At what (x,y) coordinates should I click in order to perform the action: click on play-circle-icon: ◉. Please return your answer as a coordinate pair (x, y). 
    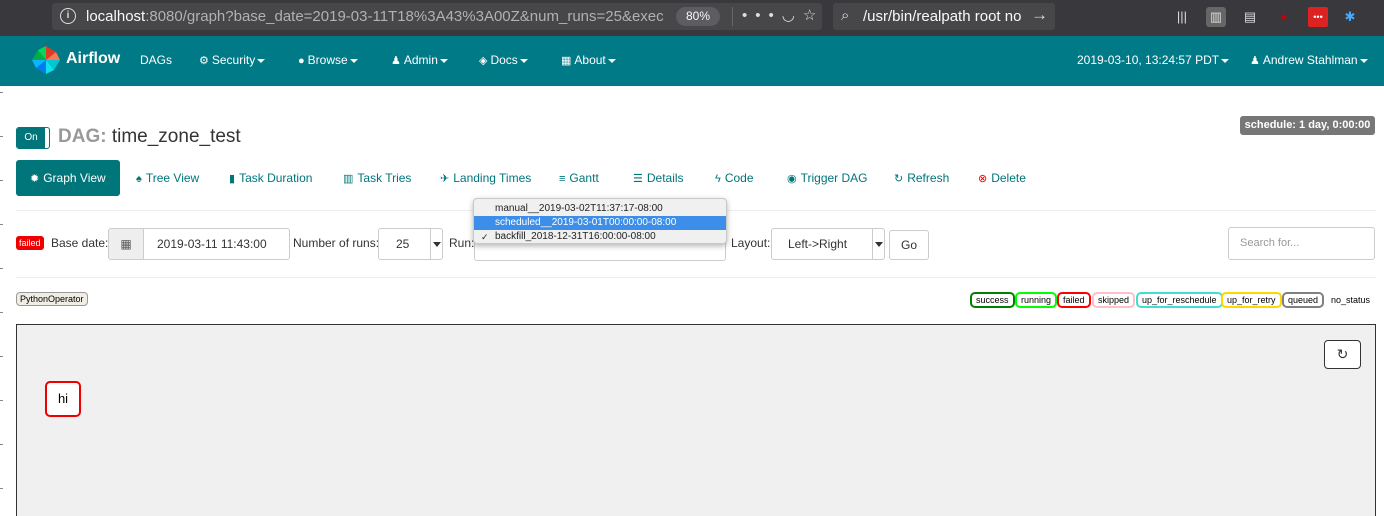
    Looking at the image, I should click on (792, 179).